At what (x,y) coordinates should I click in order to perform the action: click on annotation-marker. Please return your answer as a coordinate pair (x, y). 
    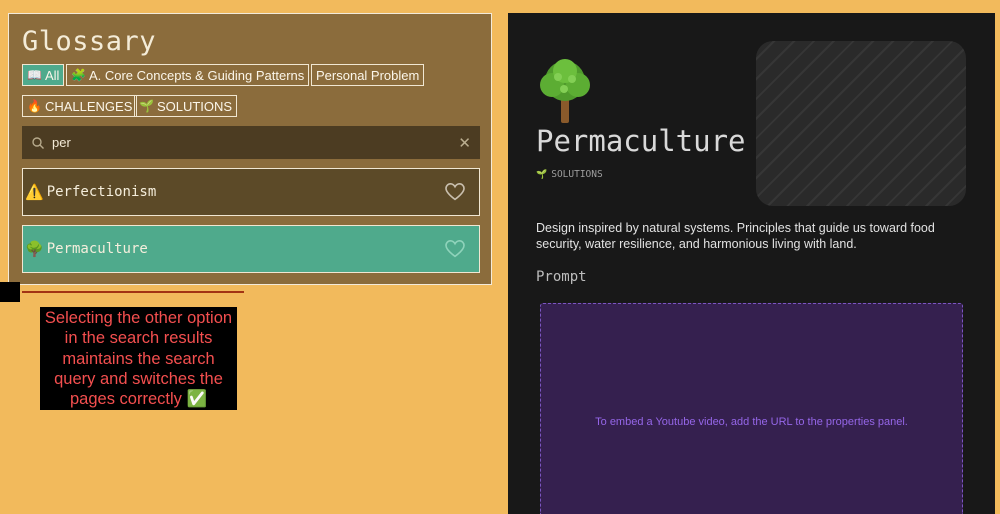
    Looking at the image, I should click on (10, 292).